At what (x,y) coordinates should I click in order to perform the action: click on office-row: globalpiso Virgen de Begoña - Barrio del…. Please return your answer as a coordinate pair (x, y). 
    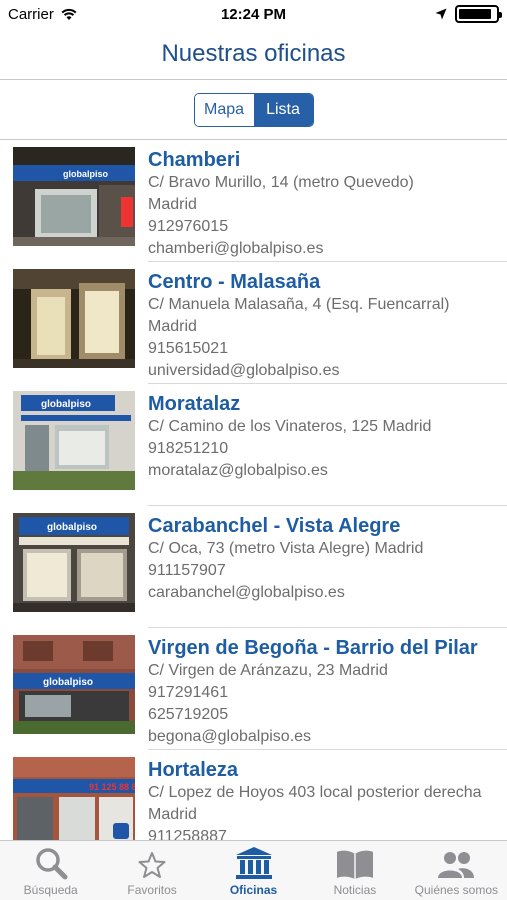
    Looking at the image, I should click on (253, 689).